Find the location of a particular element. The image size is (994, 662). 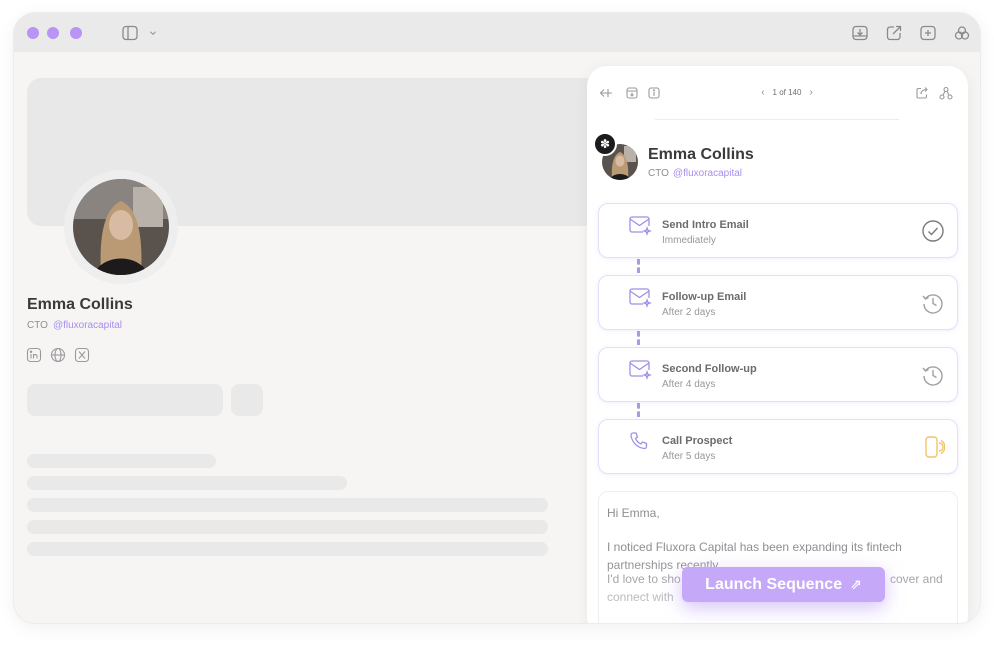

check-circle-icon is located at coordinates (933, 231).